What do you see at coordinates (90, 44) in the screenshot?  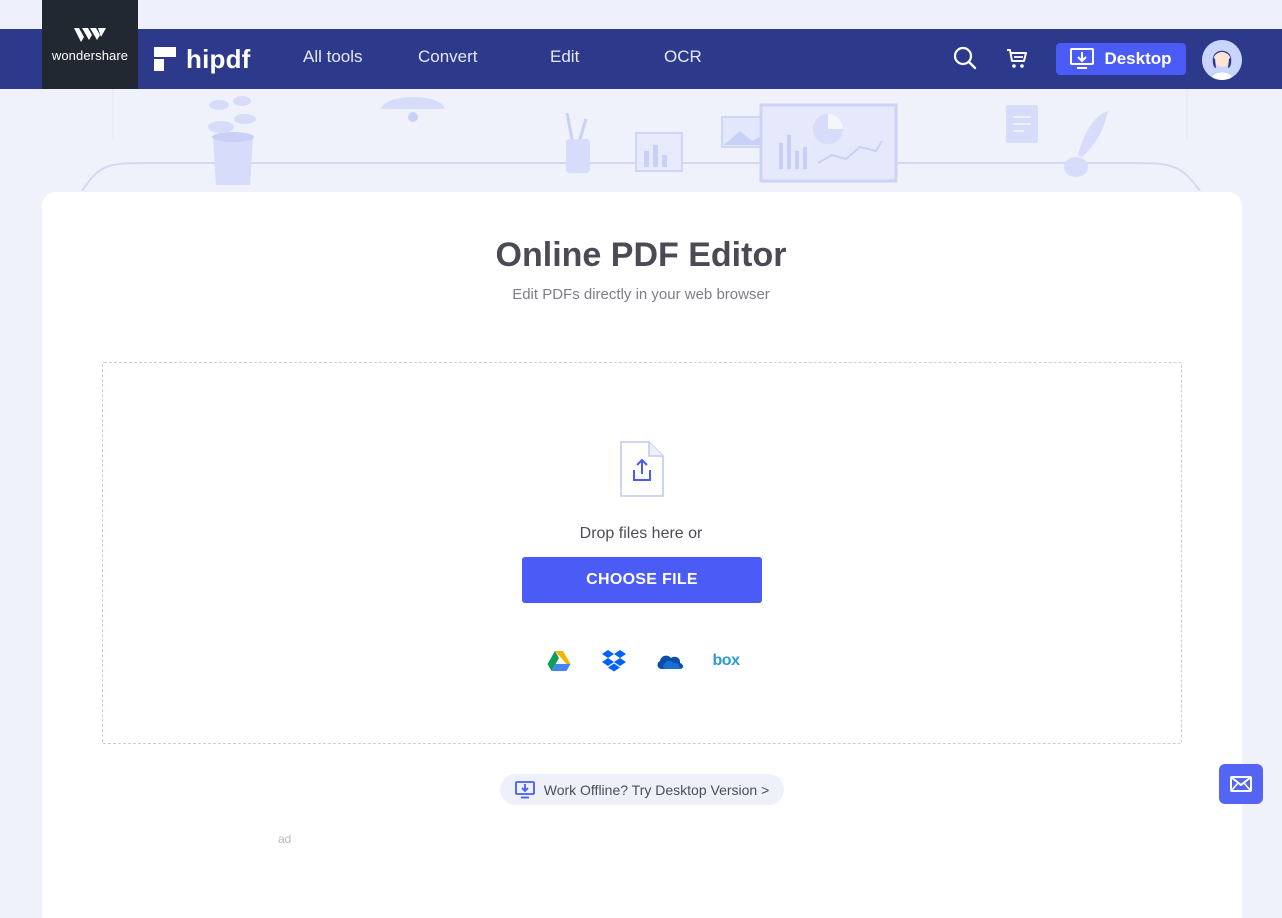 I see `wondershare-logo: wondershare` at bounding box center [90, 44].